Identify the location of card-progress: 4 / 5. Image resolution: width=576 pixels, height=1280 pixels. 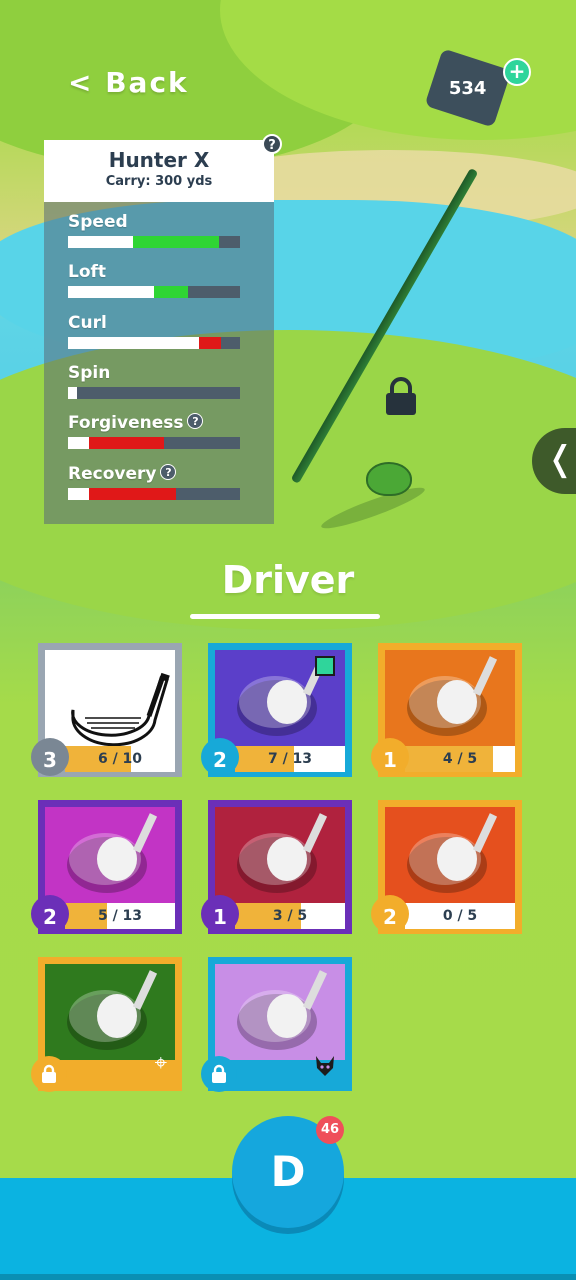
(460, 759).